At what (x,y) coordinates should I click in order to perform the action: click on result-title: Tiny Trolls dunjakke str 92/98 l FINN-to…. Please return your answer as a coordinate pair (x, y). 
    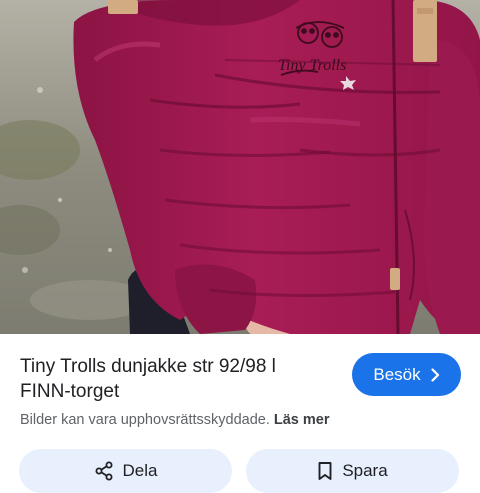
    Looking at the image, I should click on (179, 379).